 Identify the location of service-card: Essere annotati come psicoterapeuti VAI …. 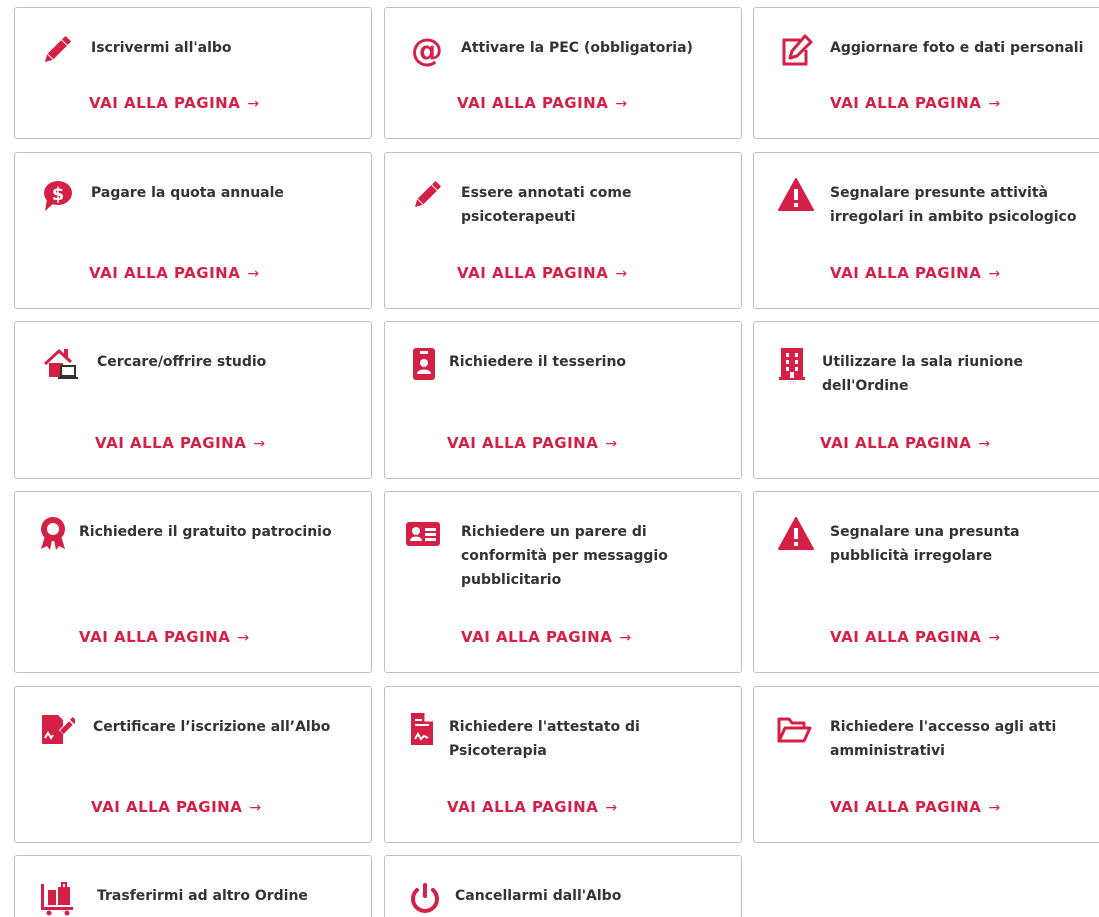
(563, 230).